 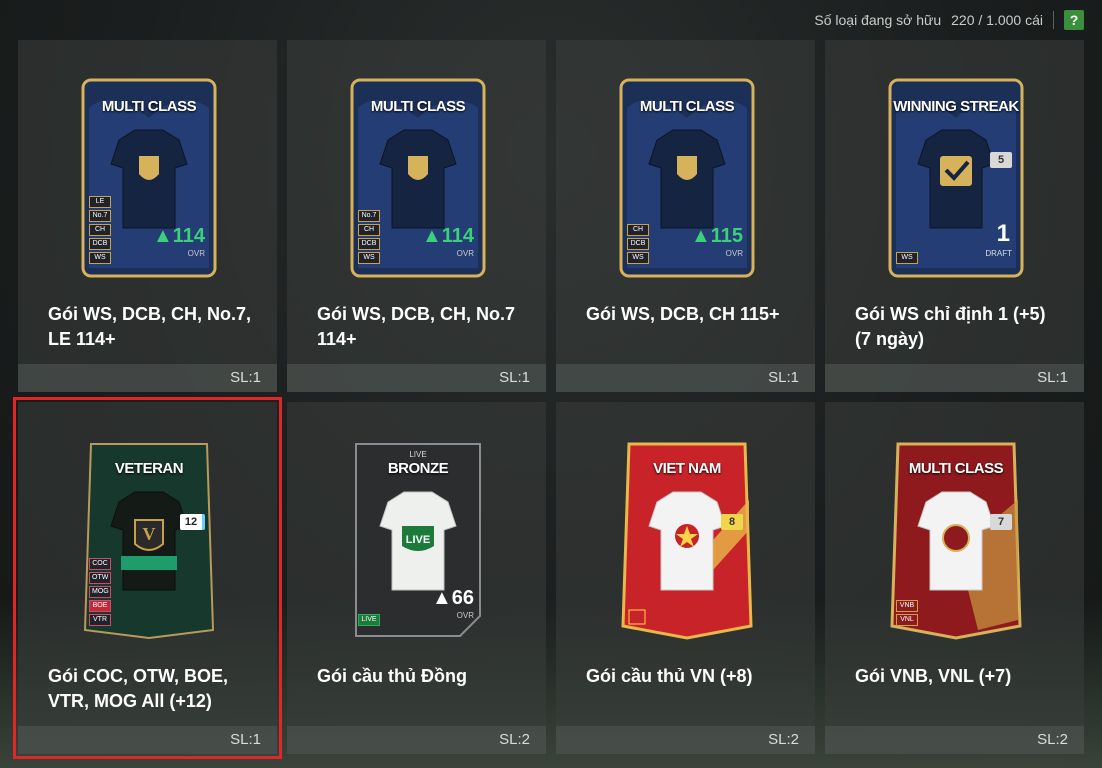 What do you see at coordinates (997, 20) in the screenshot?
I see `owned-count: 220 / 1.000 cái` at bounding box center [997, 20].